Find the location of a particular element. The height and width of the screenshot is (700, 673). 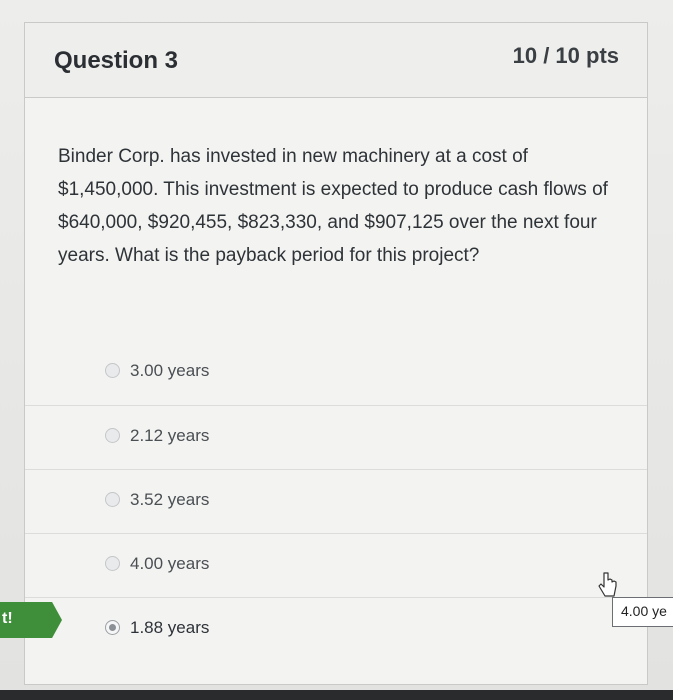

answer-option: 4.00 years is located at coordinates (336, 565).